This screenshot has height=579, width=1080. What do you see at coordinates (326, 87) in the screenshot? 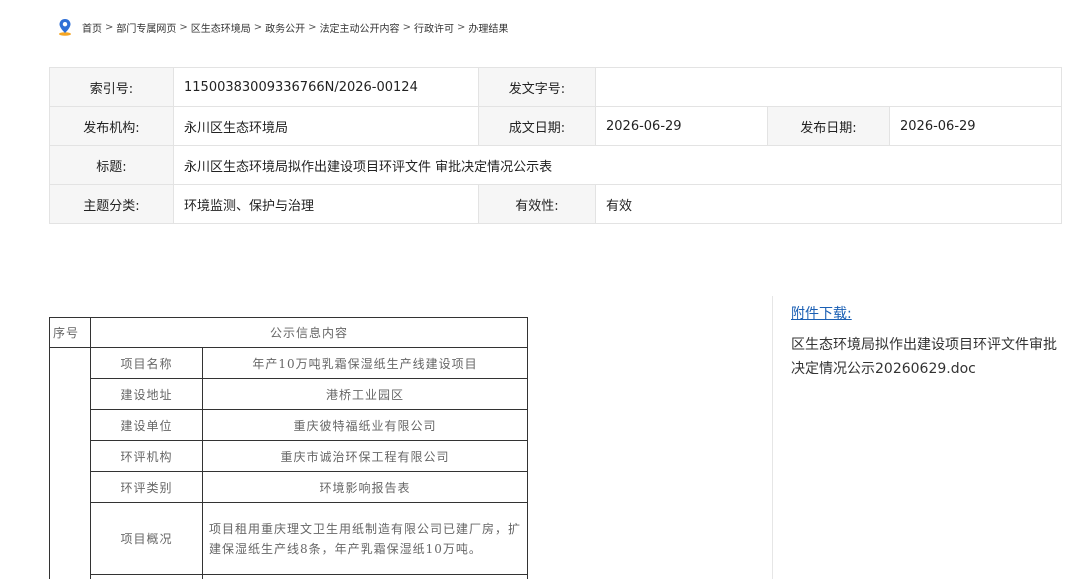
I see `index-number-value: 11500383009336766N/2026-00124` at bounding box center [326, 87].